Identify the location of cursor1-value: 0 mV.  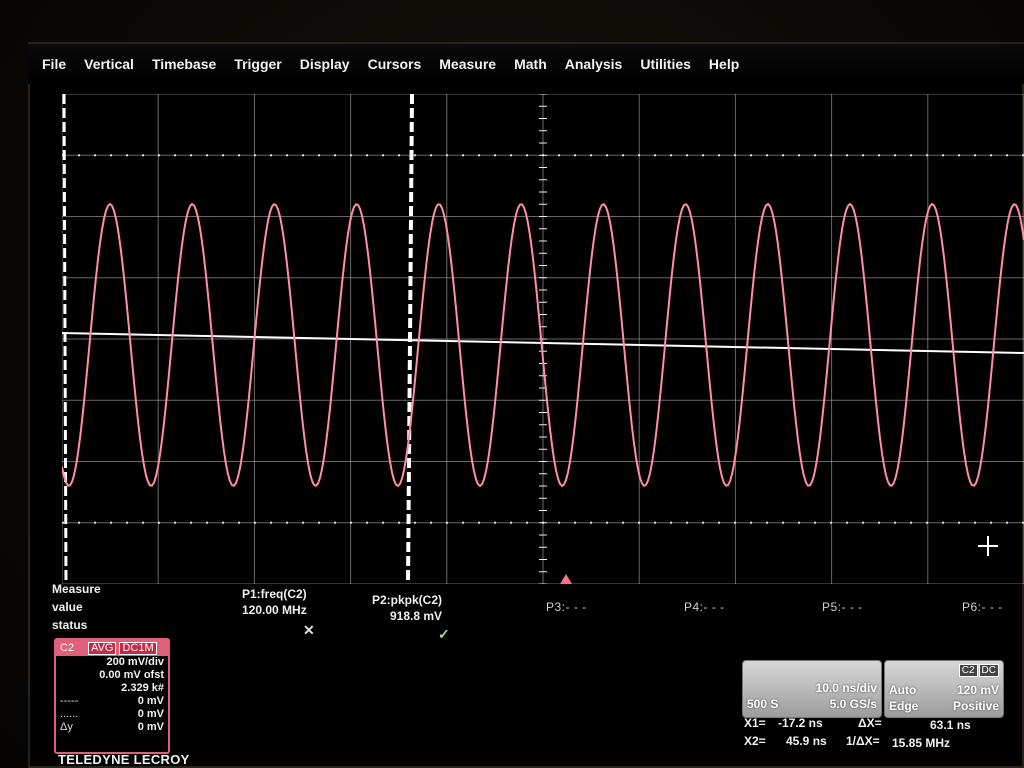
(150, 701).